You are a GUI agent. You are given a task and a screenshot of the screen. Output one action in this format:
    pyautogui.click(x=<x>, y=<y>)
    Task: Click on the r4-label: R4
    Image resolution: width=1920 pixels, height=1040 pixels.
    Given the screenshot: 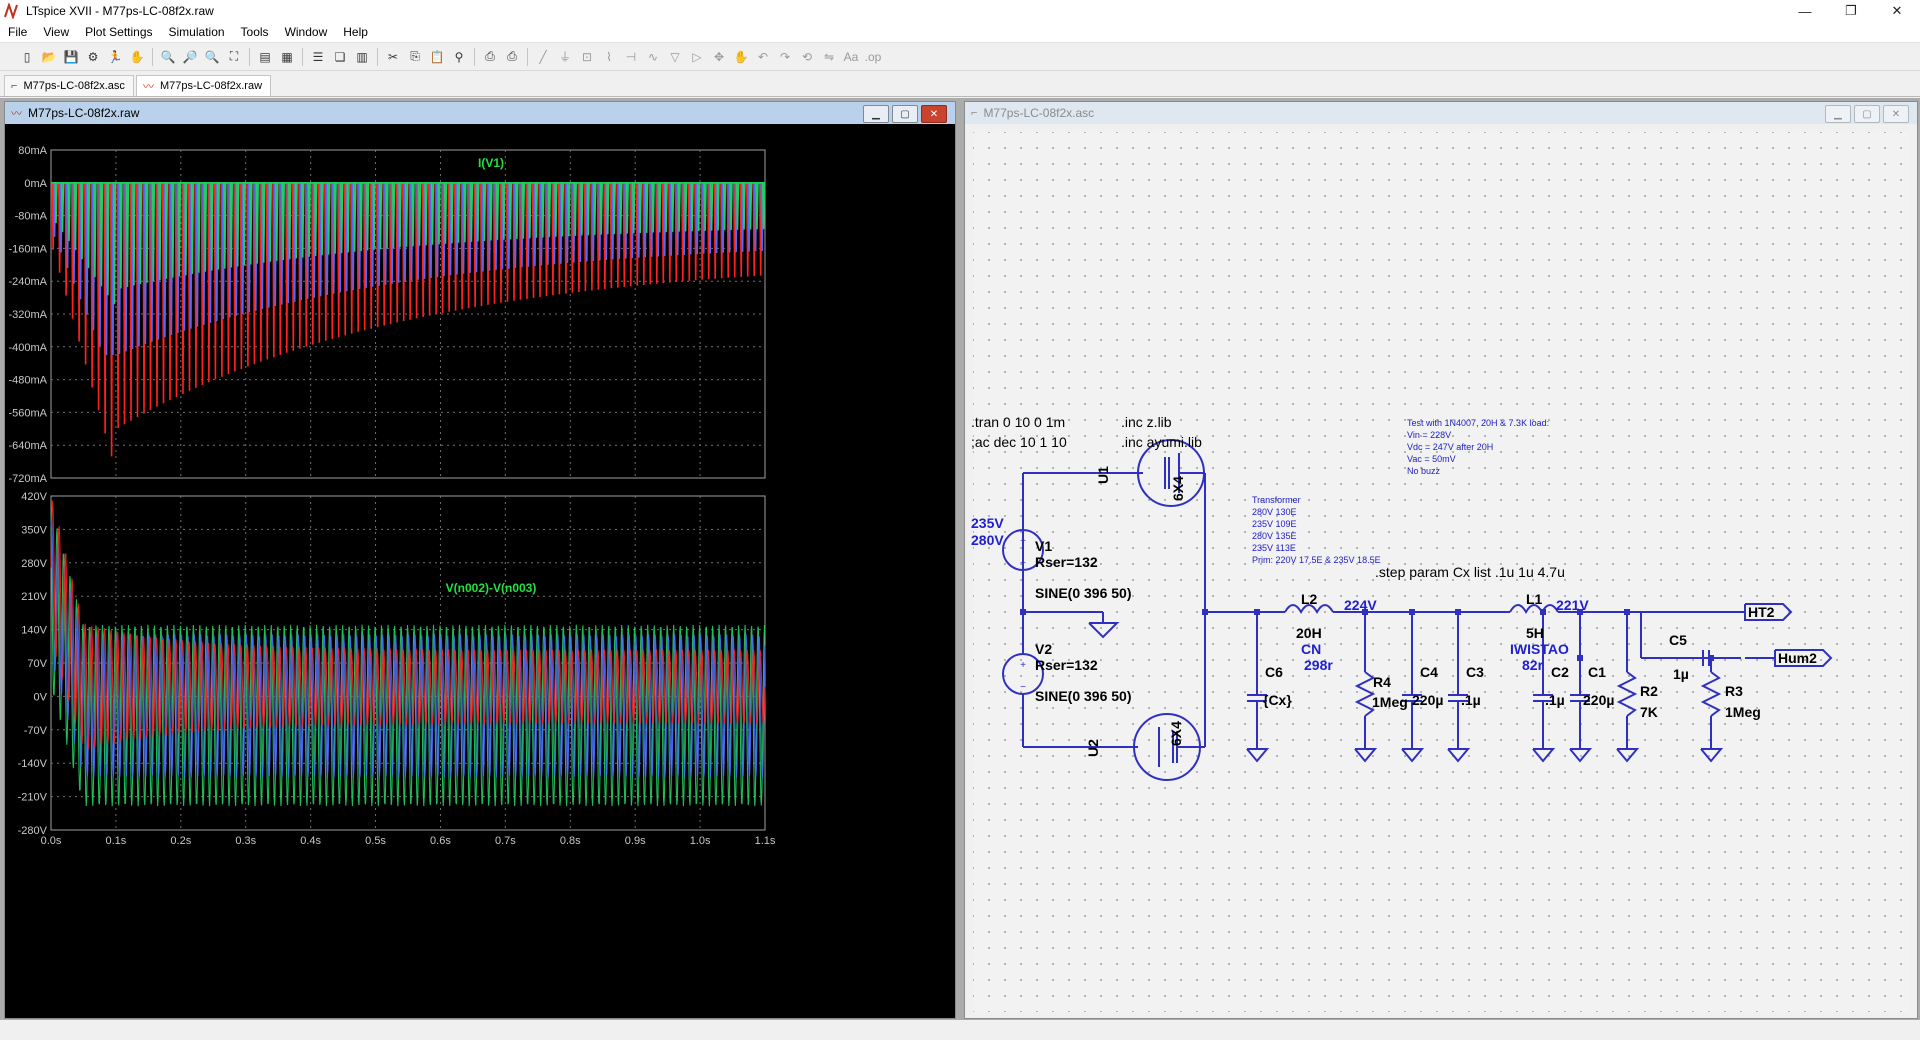 What is the action you would take?
    pyautogui.click(x=1382, y=682)
    